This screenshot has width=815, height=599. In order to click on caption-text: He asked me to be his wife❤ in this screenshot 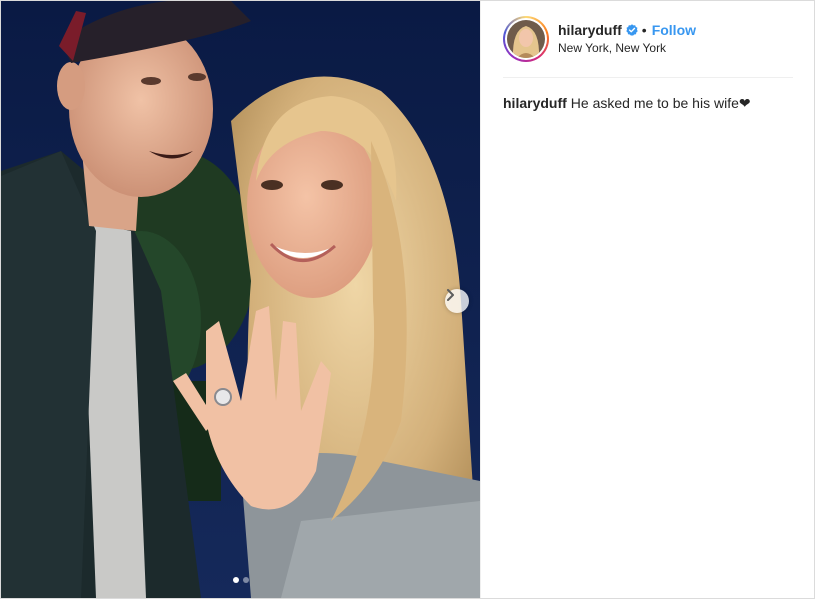, I will do `click(660, 103)`.